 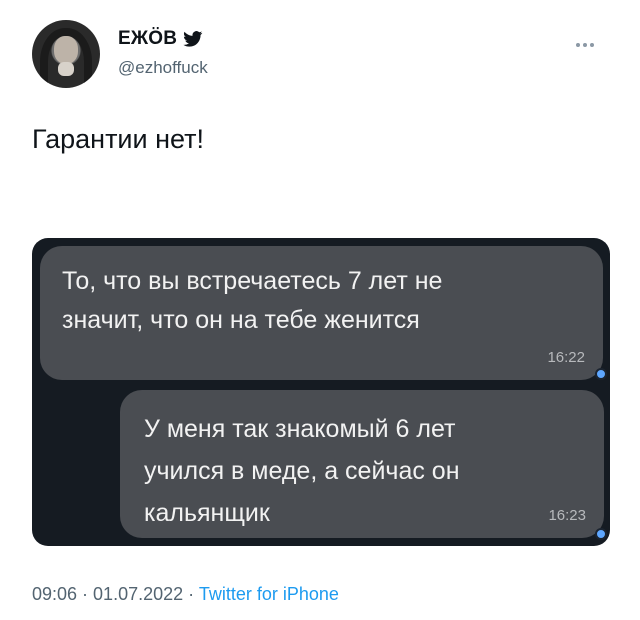 What do you see at coordinates (66, 54) in the screenshot?
I see `avatar` at bounding box center [66, 54].